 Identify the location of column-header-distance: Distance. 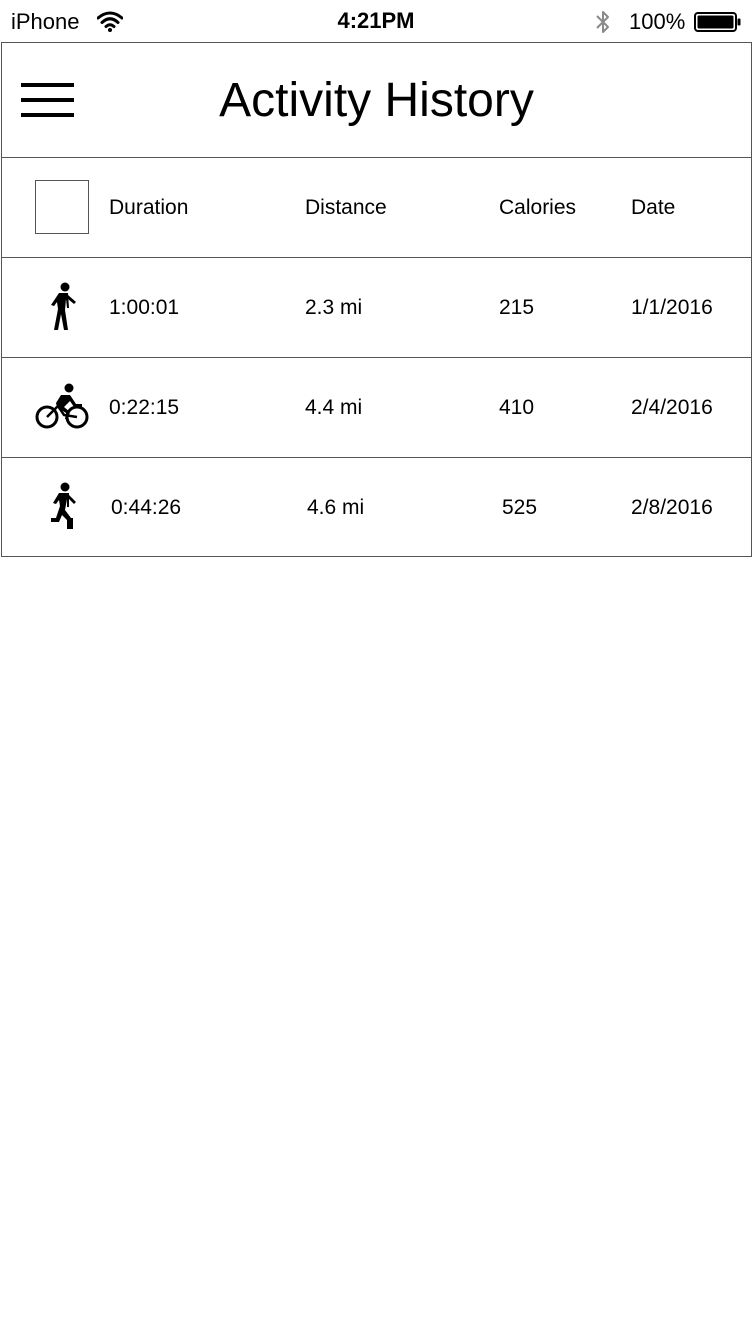
(346, 208).